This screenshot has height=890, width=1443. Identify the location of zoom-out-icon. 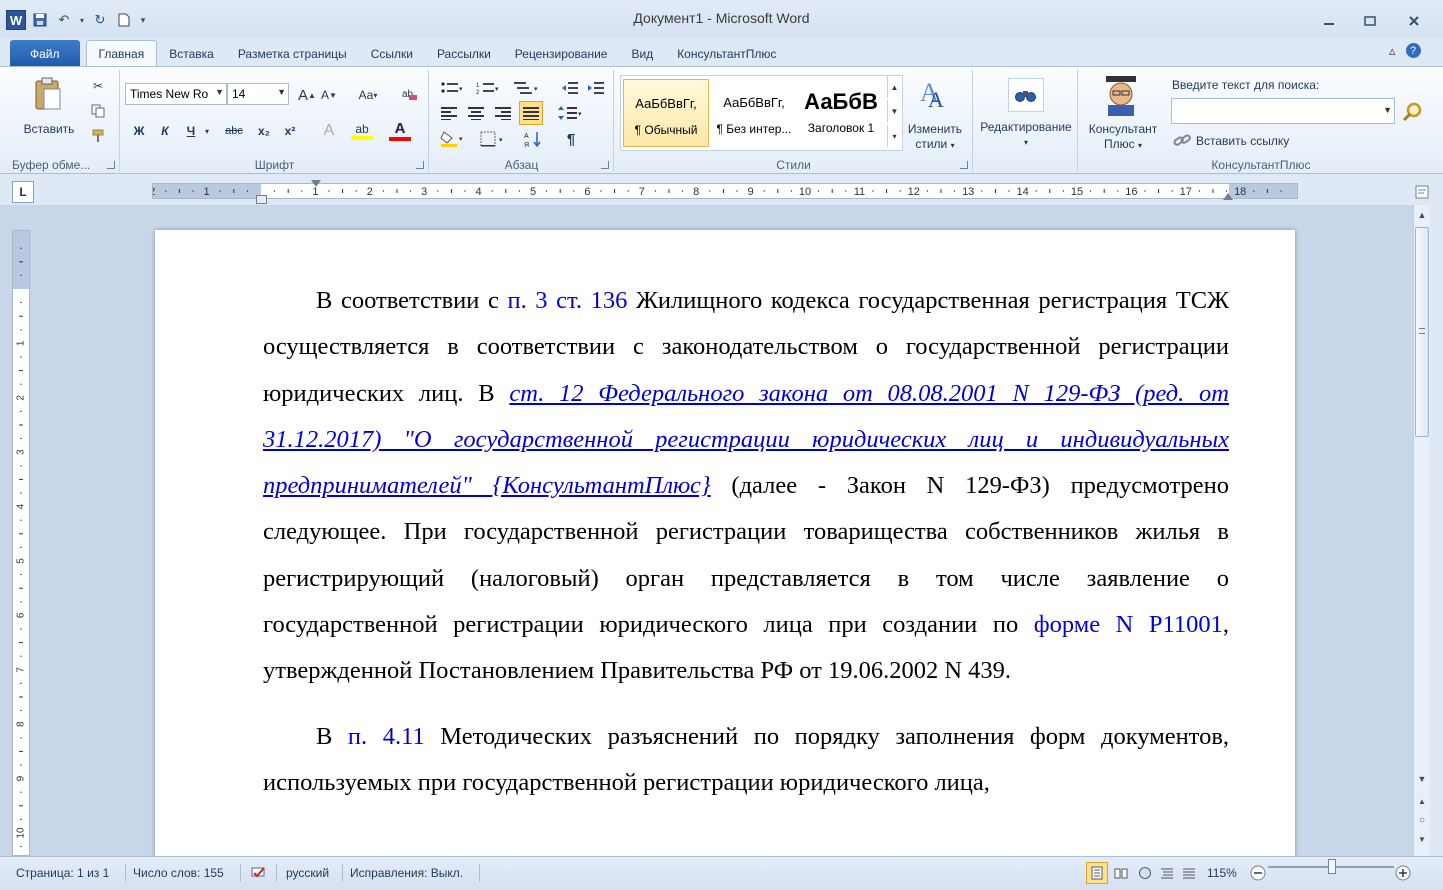
(1258, 873).